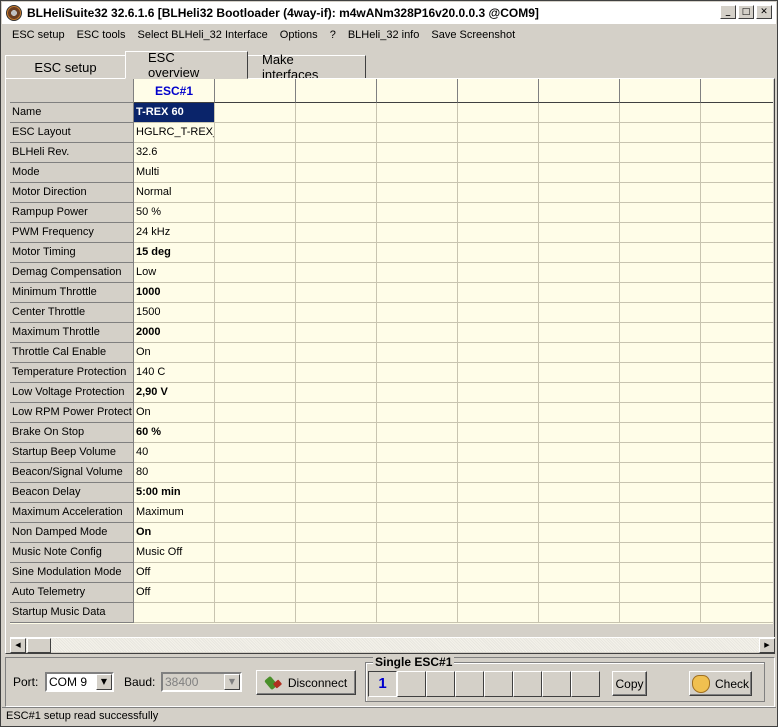  Describe the element at coordinates (174, 433) in the screenshot. I see `esc1-value-brake-on-stop: 60 %` at that location.